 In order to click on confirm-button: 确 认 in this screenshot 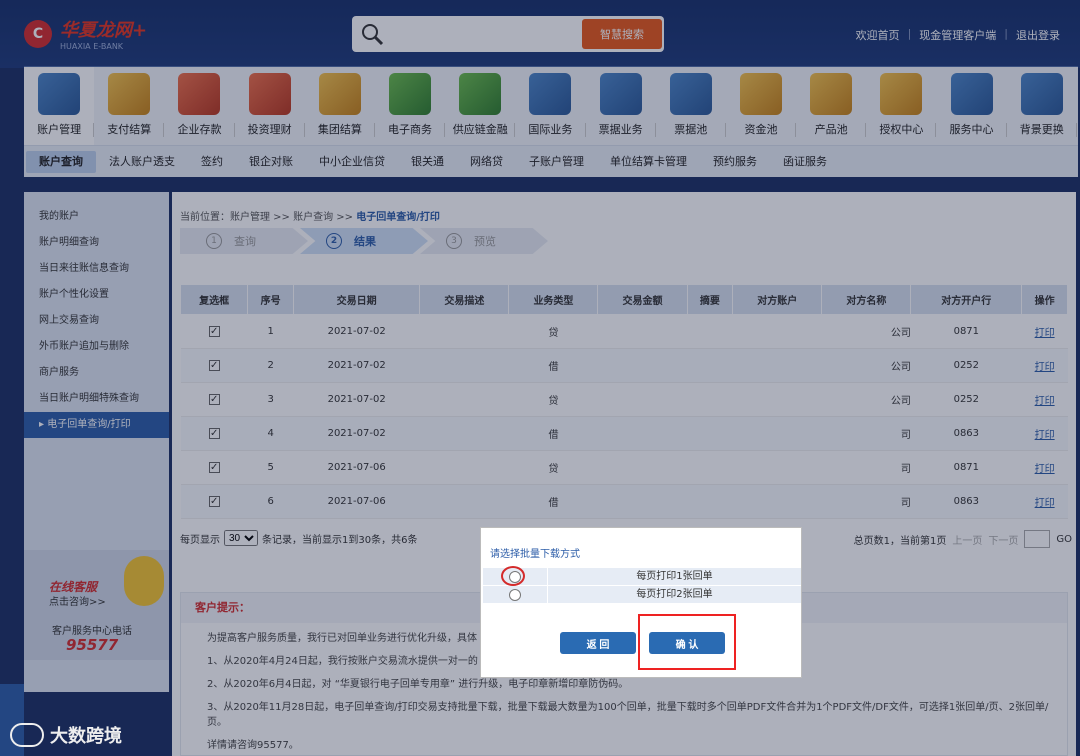, I will do `click(687, 643)`.